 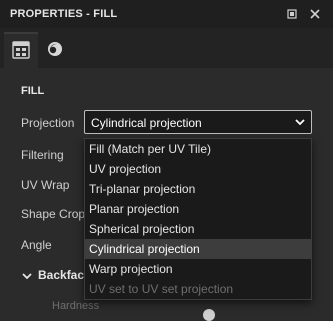 I want to click on dropdown-option-selected: Cylindrical projection, so click(x=198, y=249).